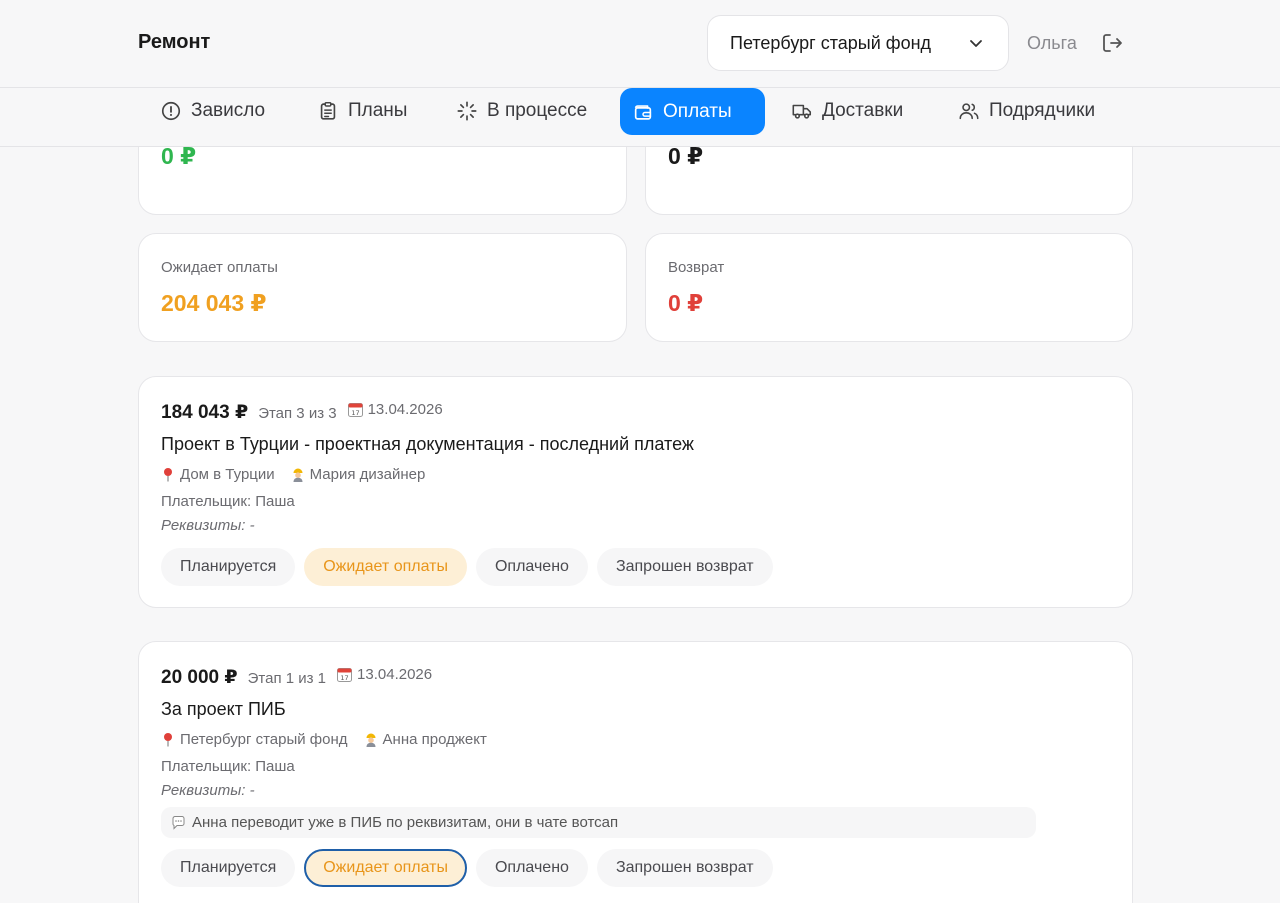 This screenshot has width=1280, height=903. I want to click on payment-location-text: Дом в Турции, so click(227, 474).